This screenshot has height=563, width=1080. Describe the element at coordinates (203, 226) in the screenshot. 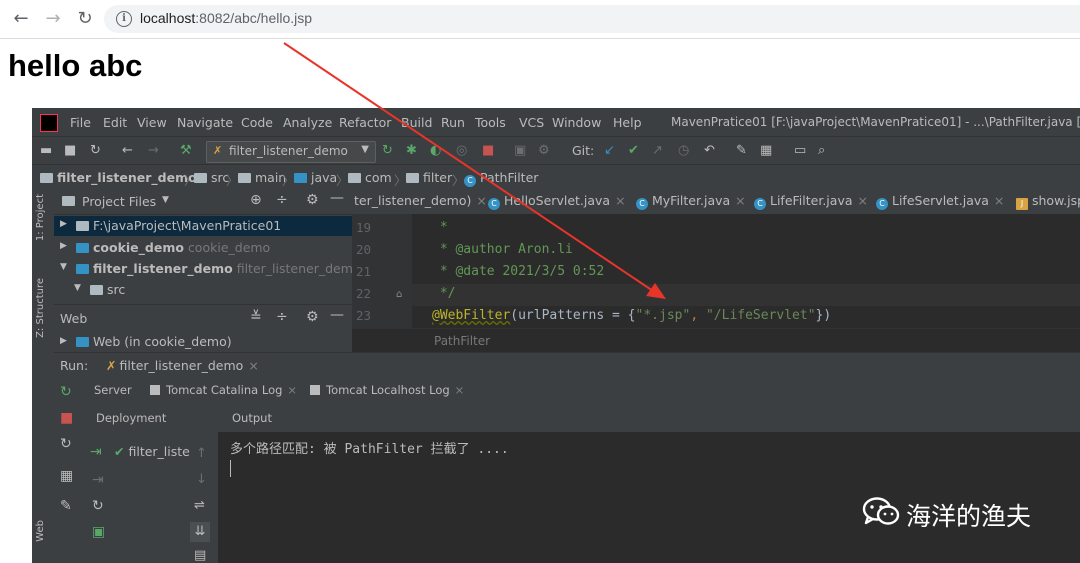

I see `tree-item-selected: ▶ F:\javaProject\MavenPratice01` at that location.